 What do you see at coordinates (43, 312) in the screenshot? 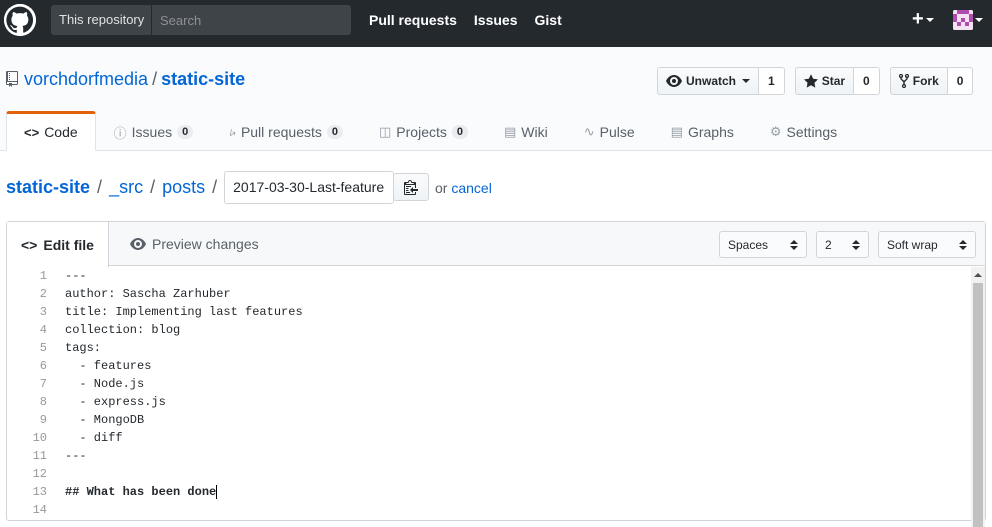
I see `line-number: 3` at bounding box center [43, 312].